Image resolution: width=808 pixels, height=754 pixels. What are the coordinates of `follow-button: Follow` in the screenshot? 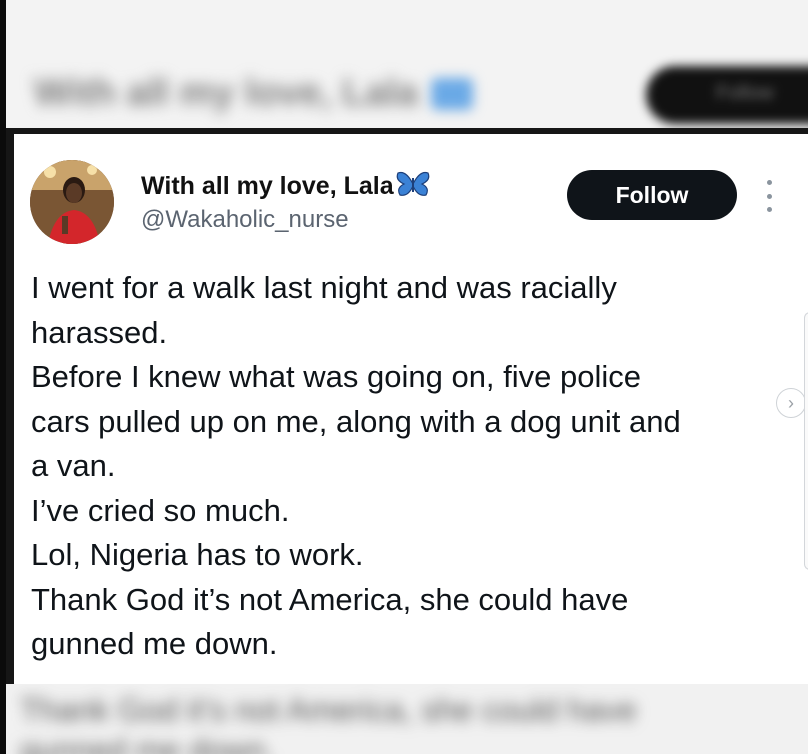 It's located at (652, 195).